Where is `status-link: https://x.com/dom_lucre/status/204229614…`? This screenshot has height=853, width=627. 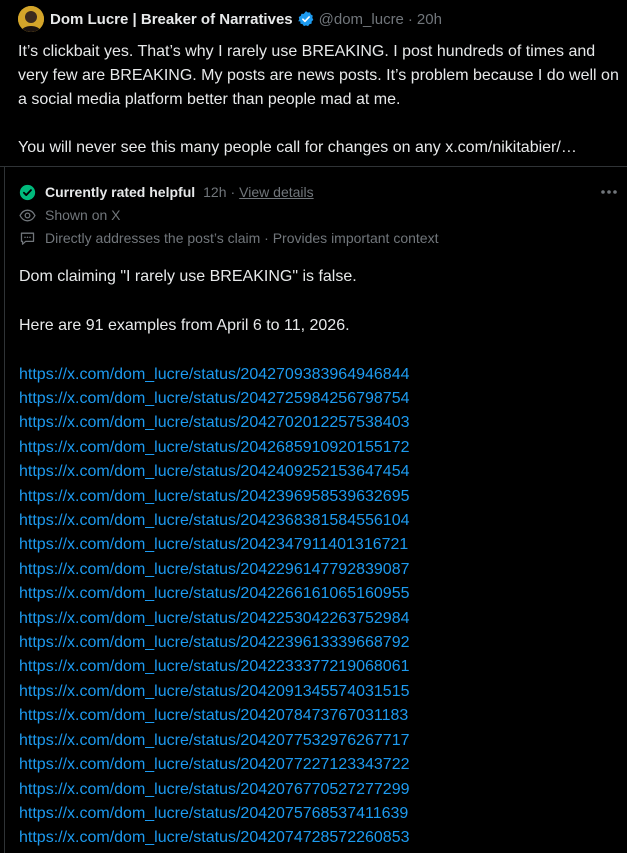 status-link: https://x.com/dom_lucre/status/204229614… is located at coordinates (214, 569).